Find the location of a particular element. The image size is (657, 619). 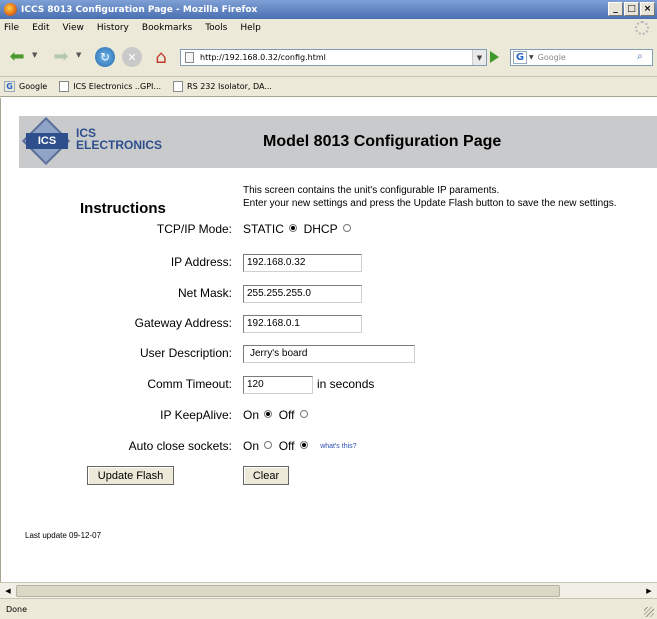

menu-view: View is located at coordinates (73, 28).